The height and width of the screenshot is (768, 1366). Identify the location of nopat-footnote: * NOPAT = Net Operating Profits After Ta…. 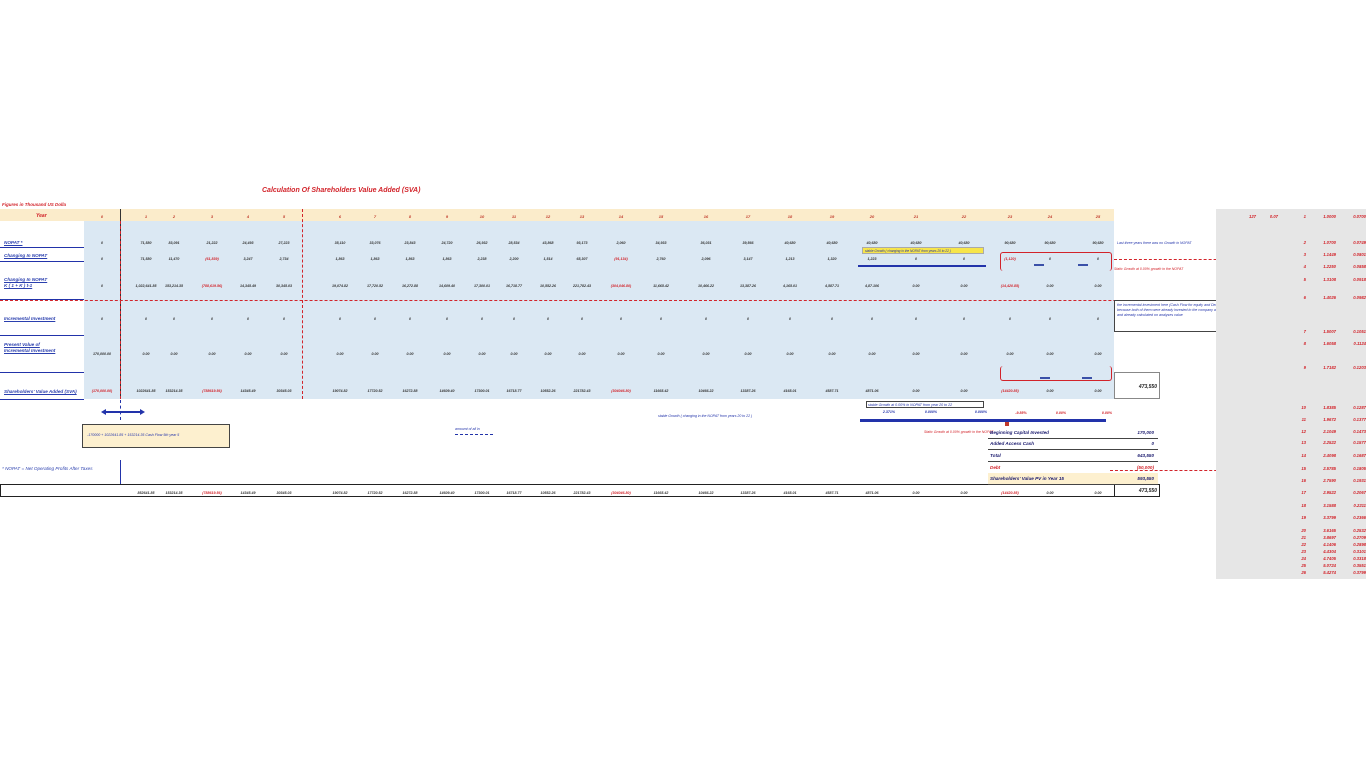
(47, 468).